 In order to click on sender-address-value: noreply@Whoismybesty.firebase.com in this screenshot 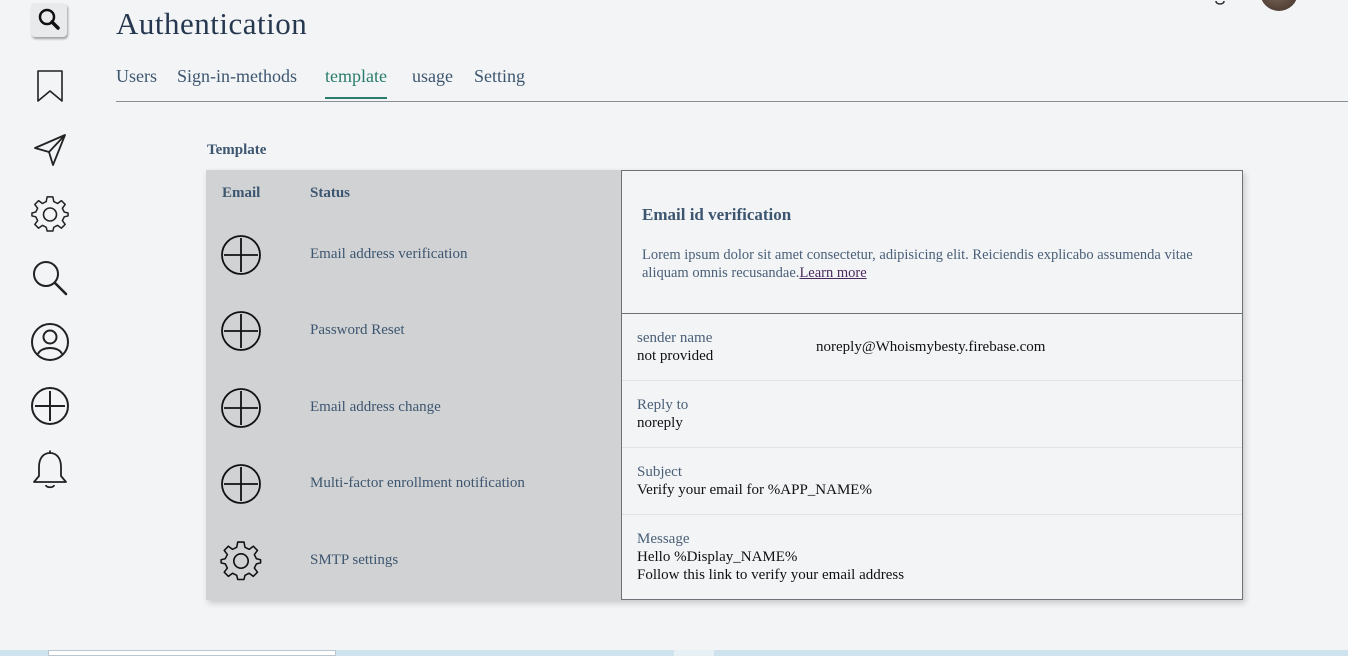, I will do `click(931, 347)`.